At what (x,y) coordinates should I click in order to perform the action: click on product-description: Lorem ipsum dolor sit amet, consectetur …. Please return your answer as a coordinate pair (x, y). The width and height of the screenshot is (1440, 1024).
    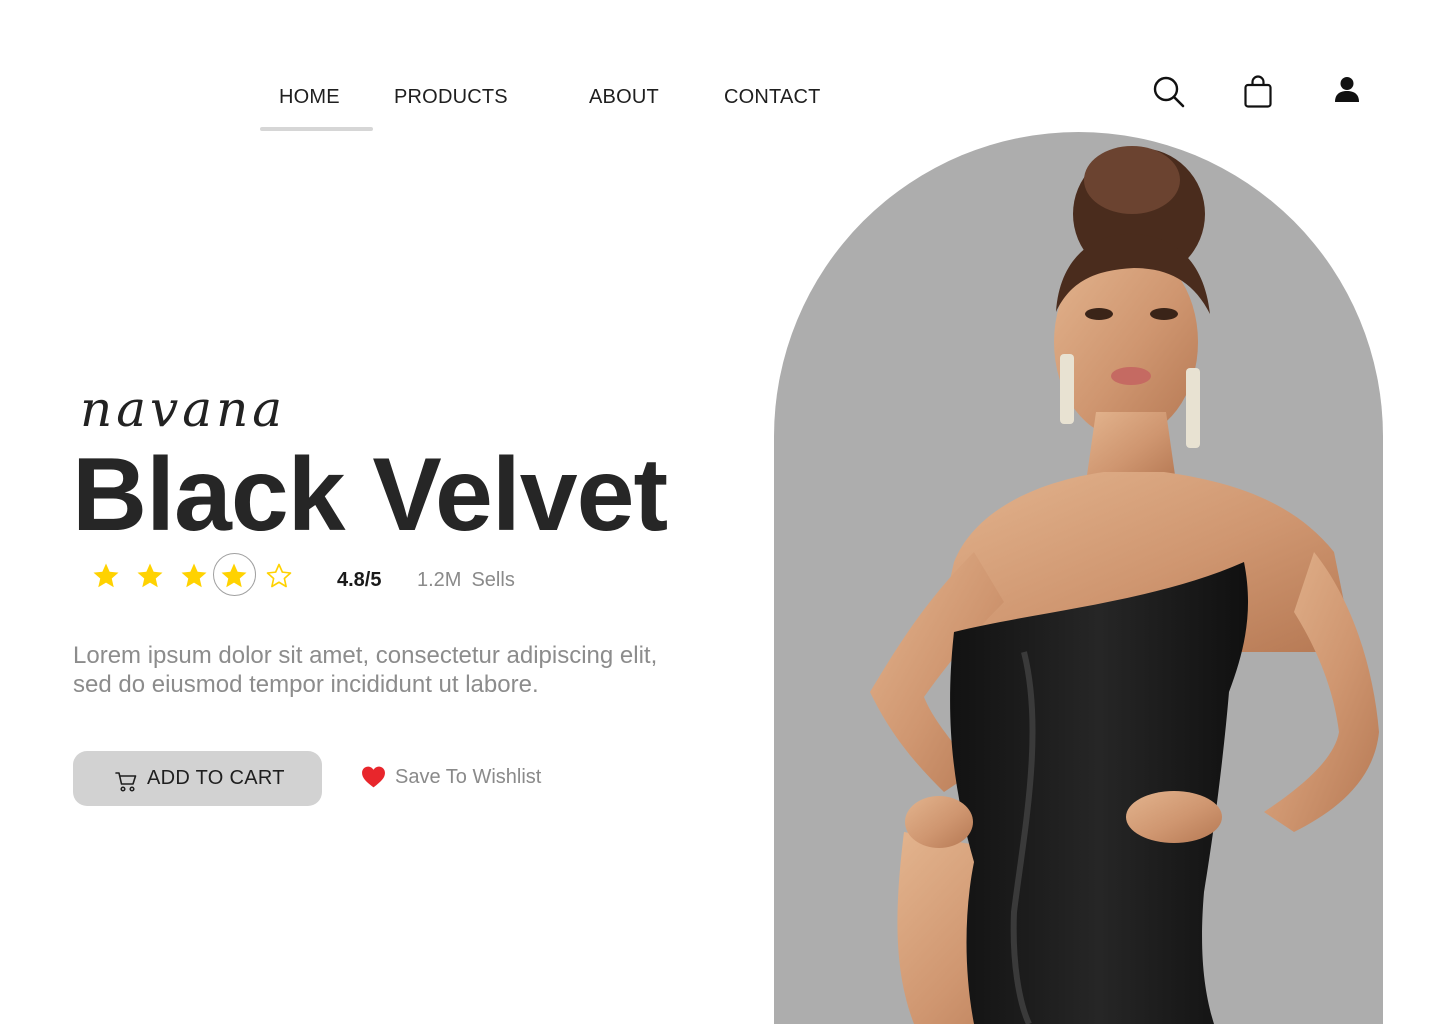
    Looking at the image, I should click on (403, 670).